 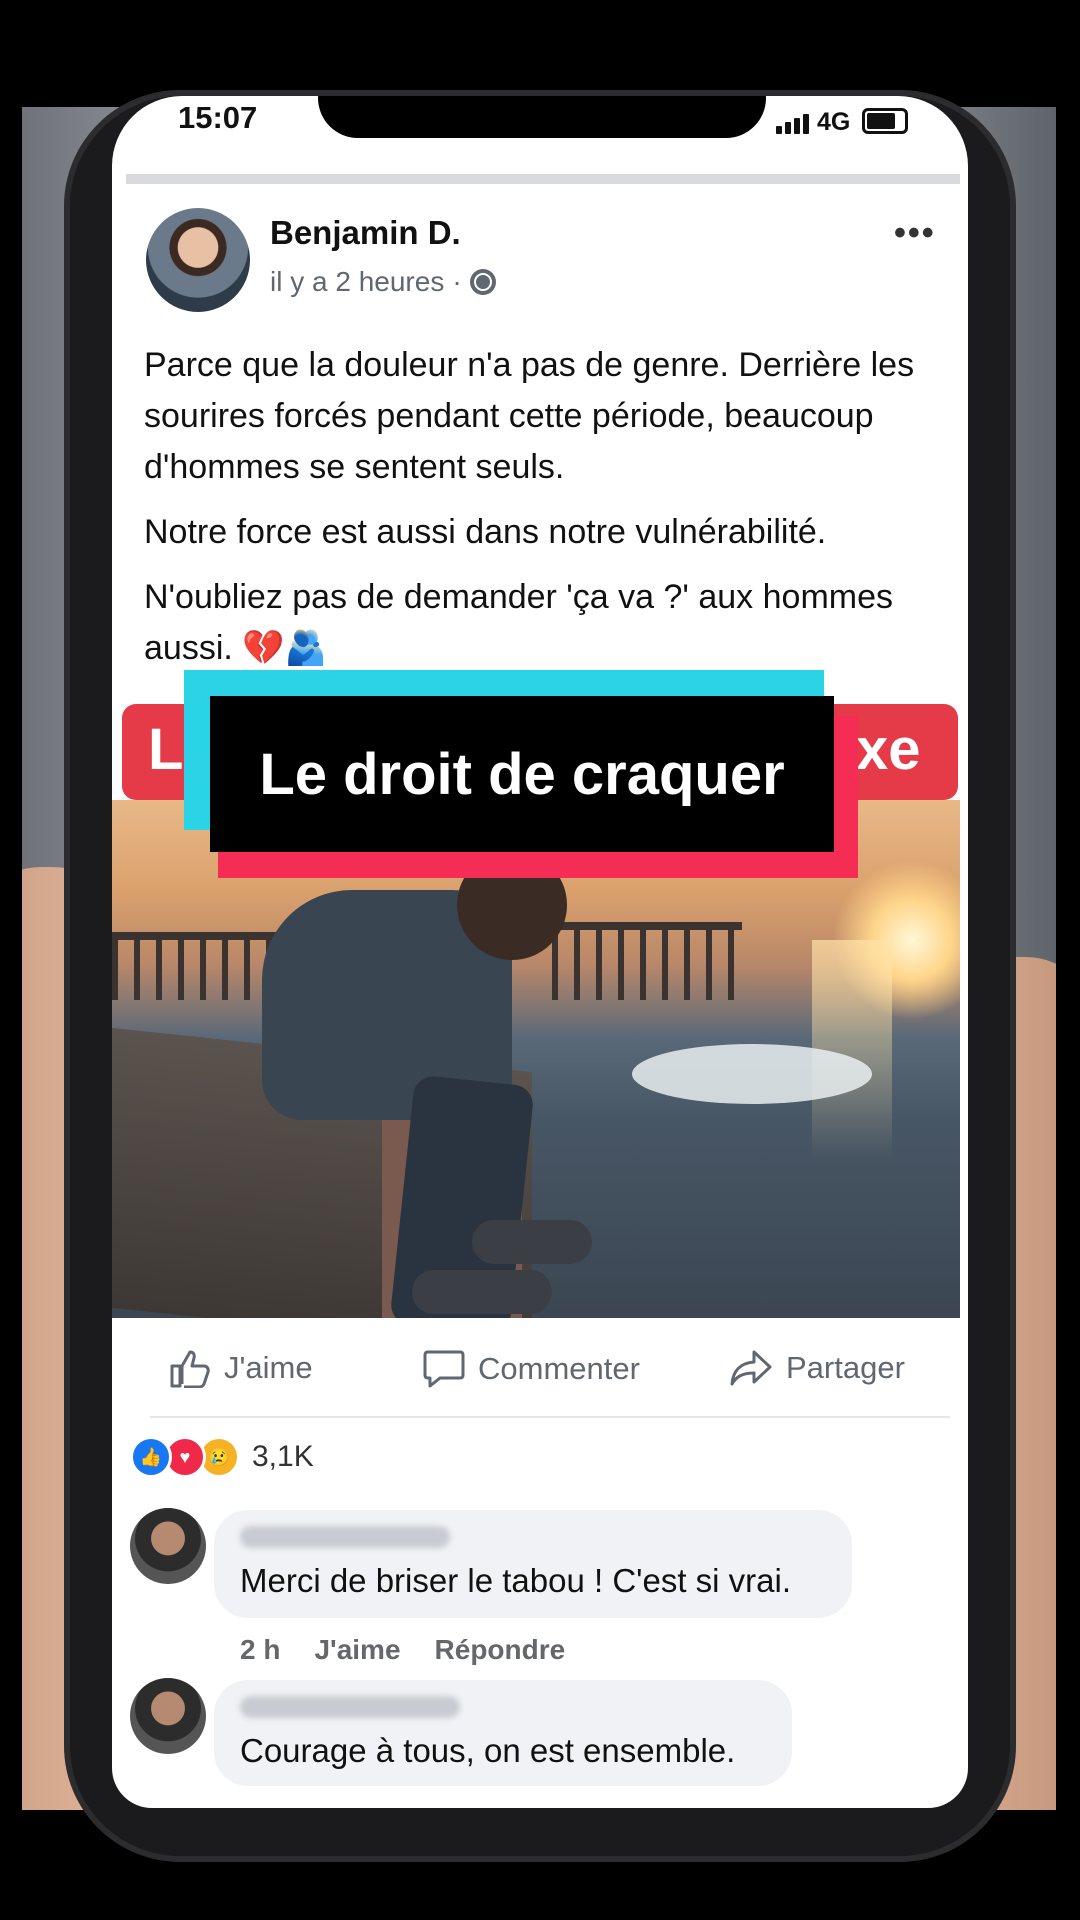 I want to click on banner-text-left: L, so click(x=166, y=749).